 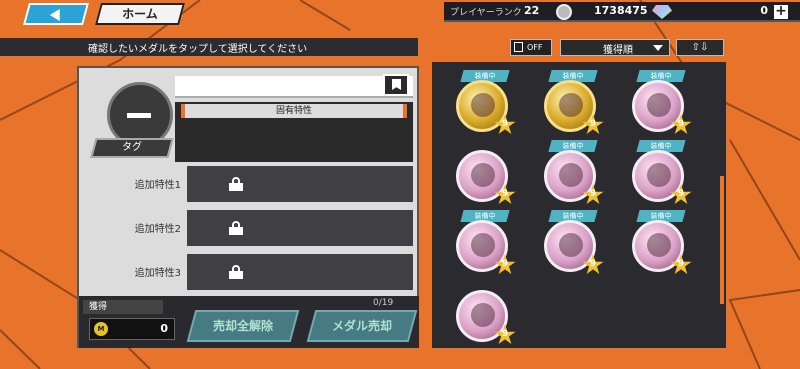 What do you see at coordinates (383, 303) in the screenshot?
I see `sell-count: 0/19` at bounding box center [383, 303].